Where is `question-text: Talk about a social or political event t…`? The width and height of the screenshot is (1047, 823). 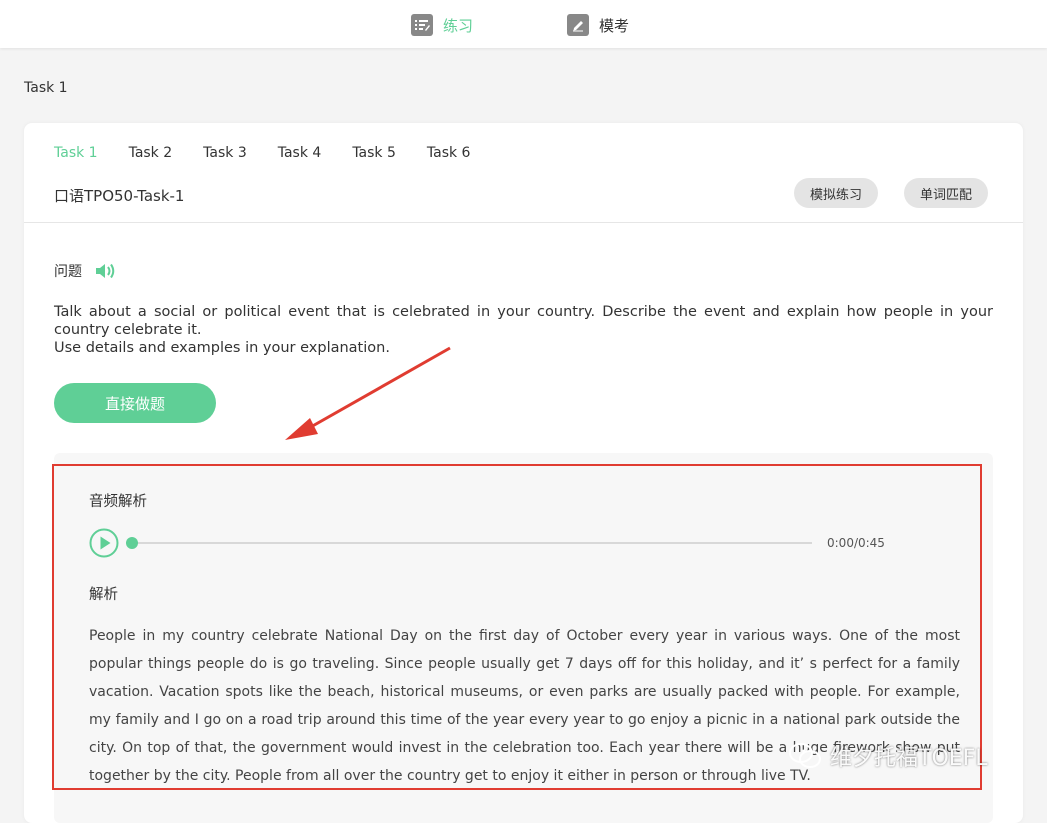
question-text: Talk about a social or political event t… is located at coordinates (523, 330).